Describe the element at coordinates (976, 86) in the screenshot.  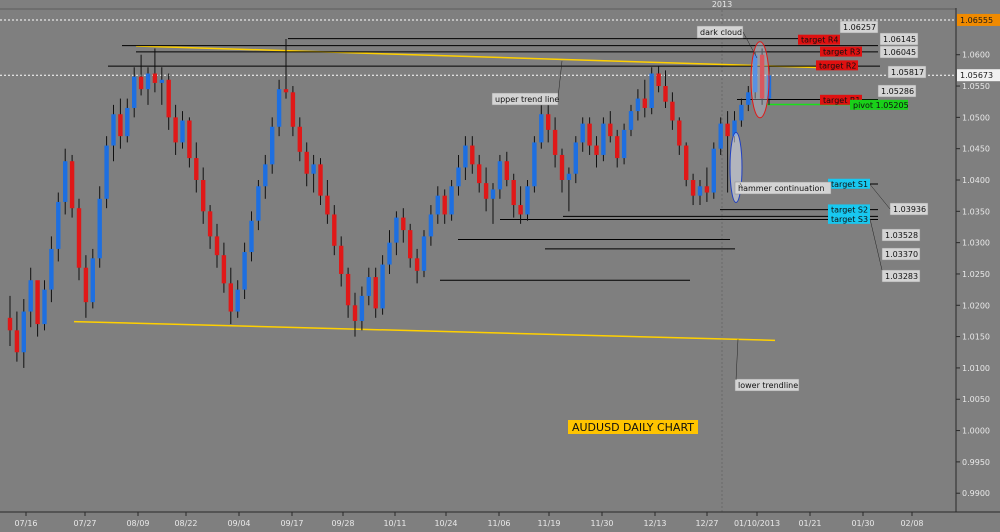
I see `price-tick-label: 1.0550` at that location.